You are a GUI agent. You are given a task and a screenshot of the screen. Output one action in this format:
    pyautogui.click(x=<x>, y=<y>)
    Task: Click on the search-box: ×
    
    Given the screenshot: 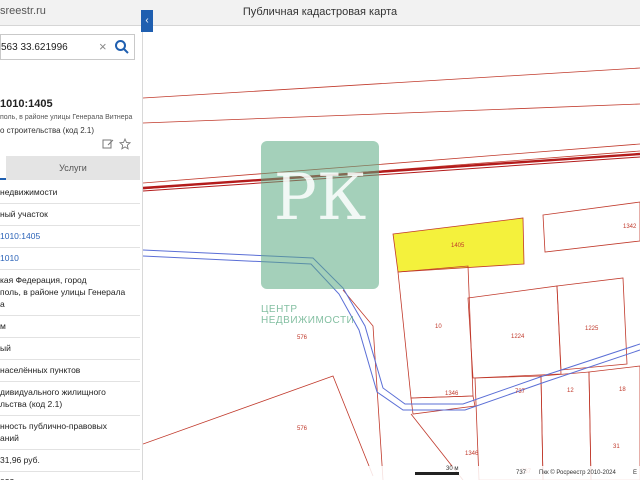 What is the action you would take?
    pyautogui.click(x=67, y=47)
    